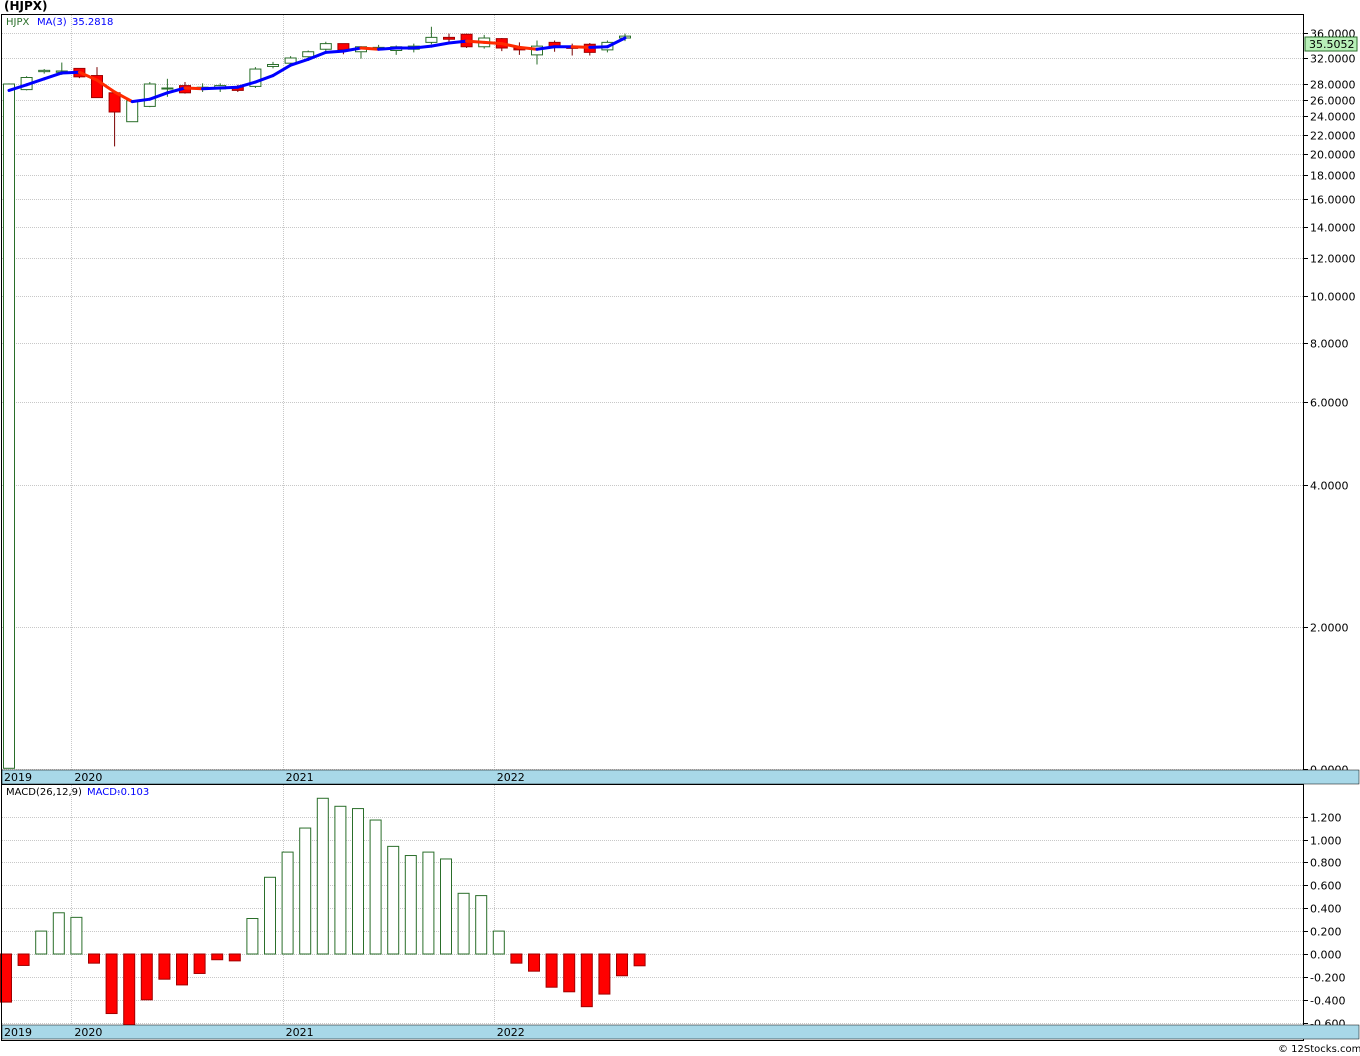  I want to click on macd-legend-label: MACD(26,12,9), so click(44, 792).